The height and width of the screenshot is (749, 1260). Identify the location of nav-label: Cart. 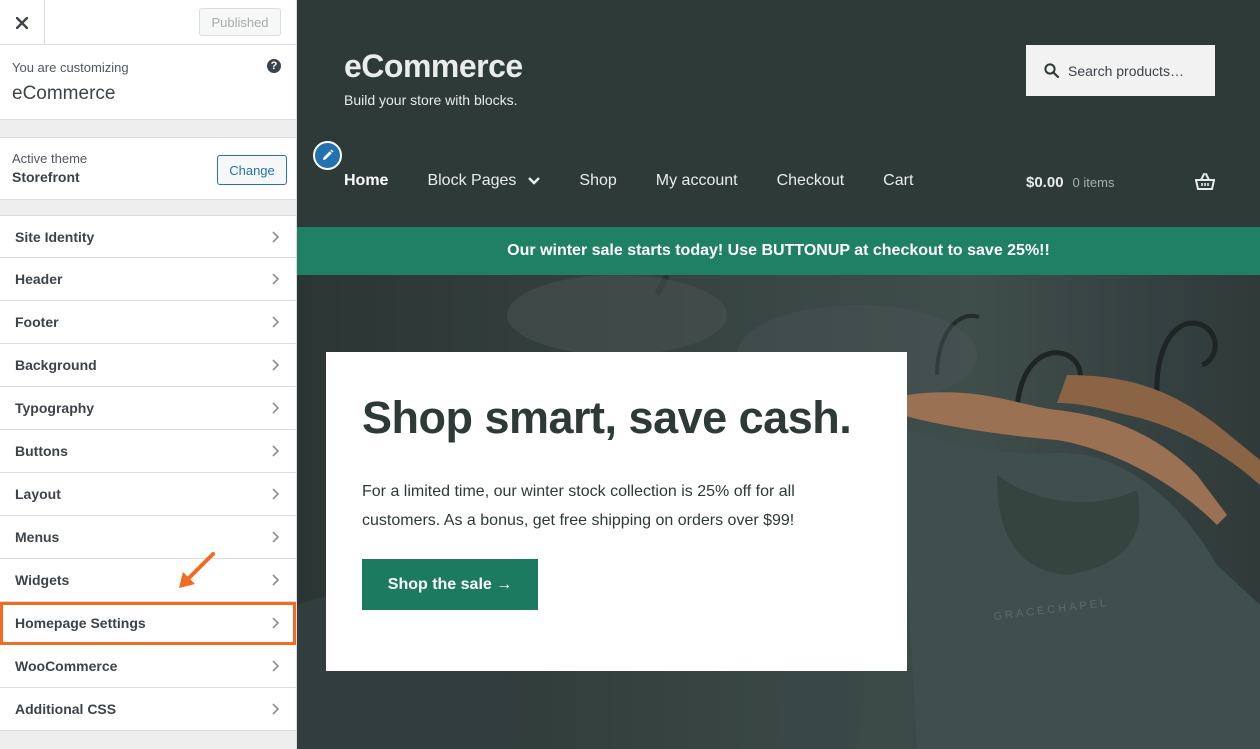
(898, 180).